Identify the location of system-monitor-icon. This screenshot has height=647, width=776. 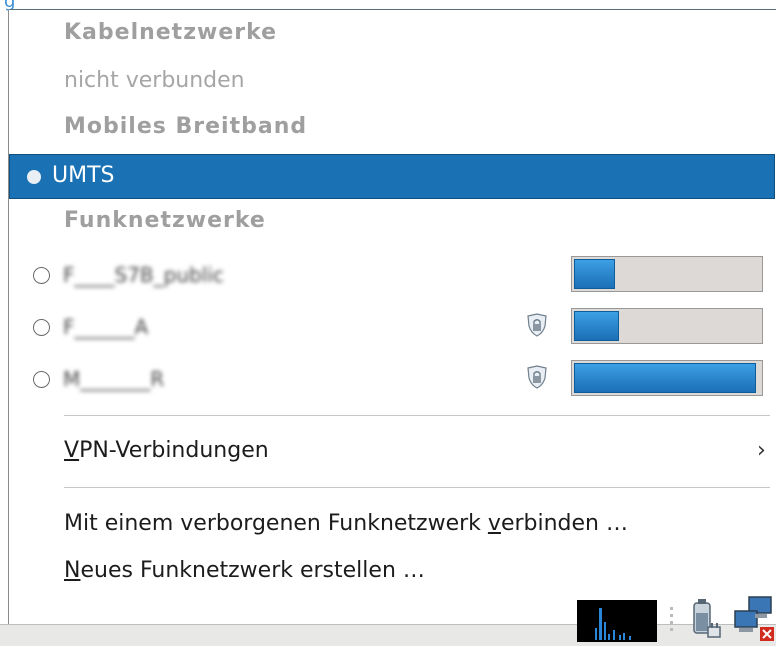
(617, 621).